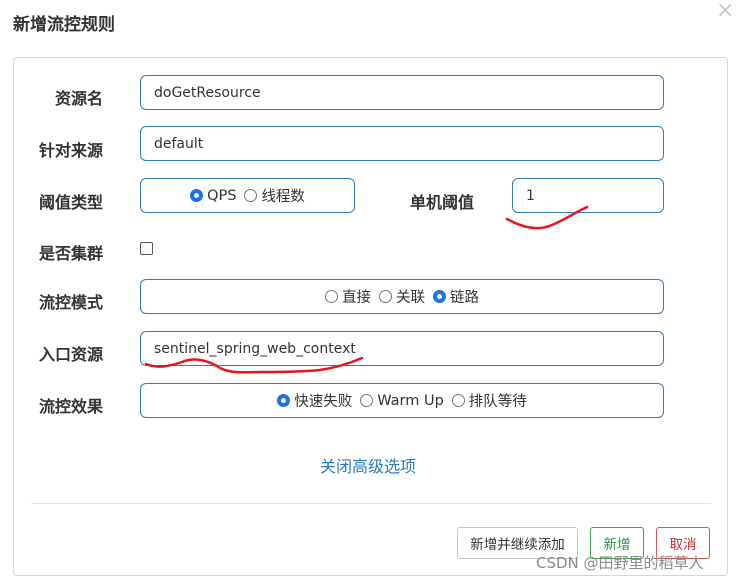 The image size is (741, 581). I want to click on radio-fast-fail: 快速失败, so click(314, 400).